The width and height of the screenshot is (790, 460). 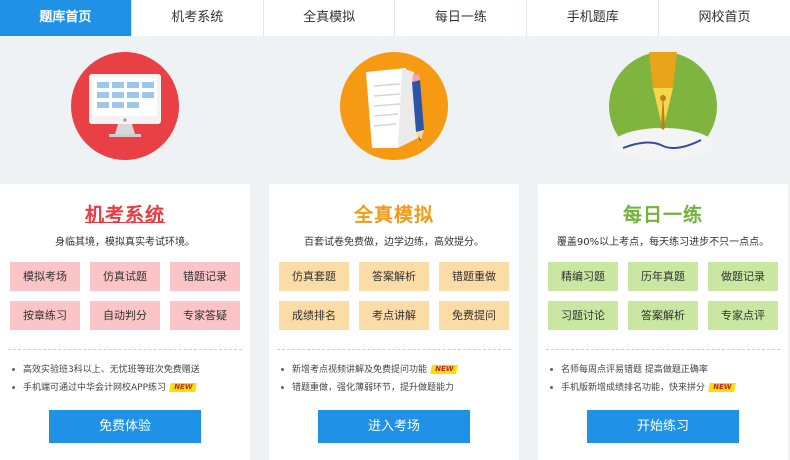 I want to click on tab-daily-practice: 每日一练, so click(x=461, y=18).